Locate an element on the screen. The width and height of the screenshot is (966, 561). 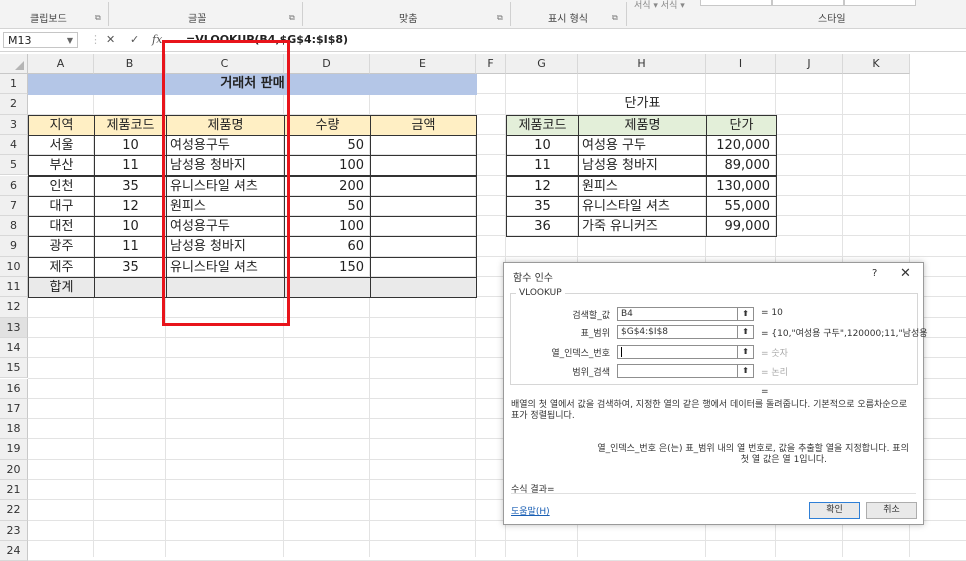
alignment-launcher-icon: ⧉ is located at coordinates (500, 18).